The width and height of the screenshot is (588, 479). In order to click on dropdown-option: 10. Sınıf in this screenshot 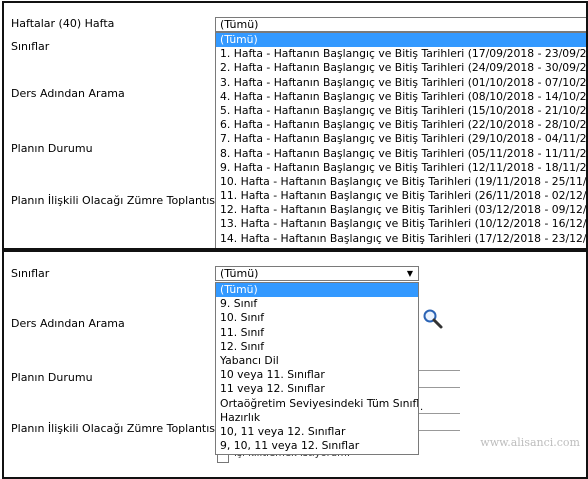, I will do `click(317, 318)`.